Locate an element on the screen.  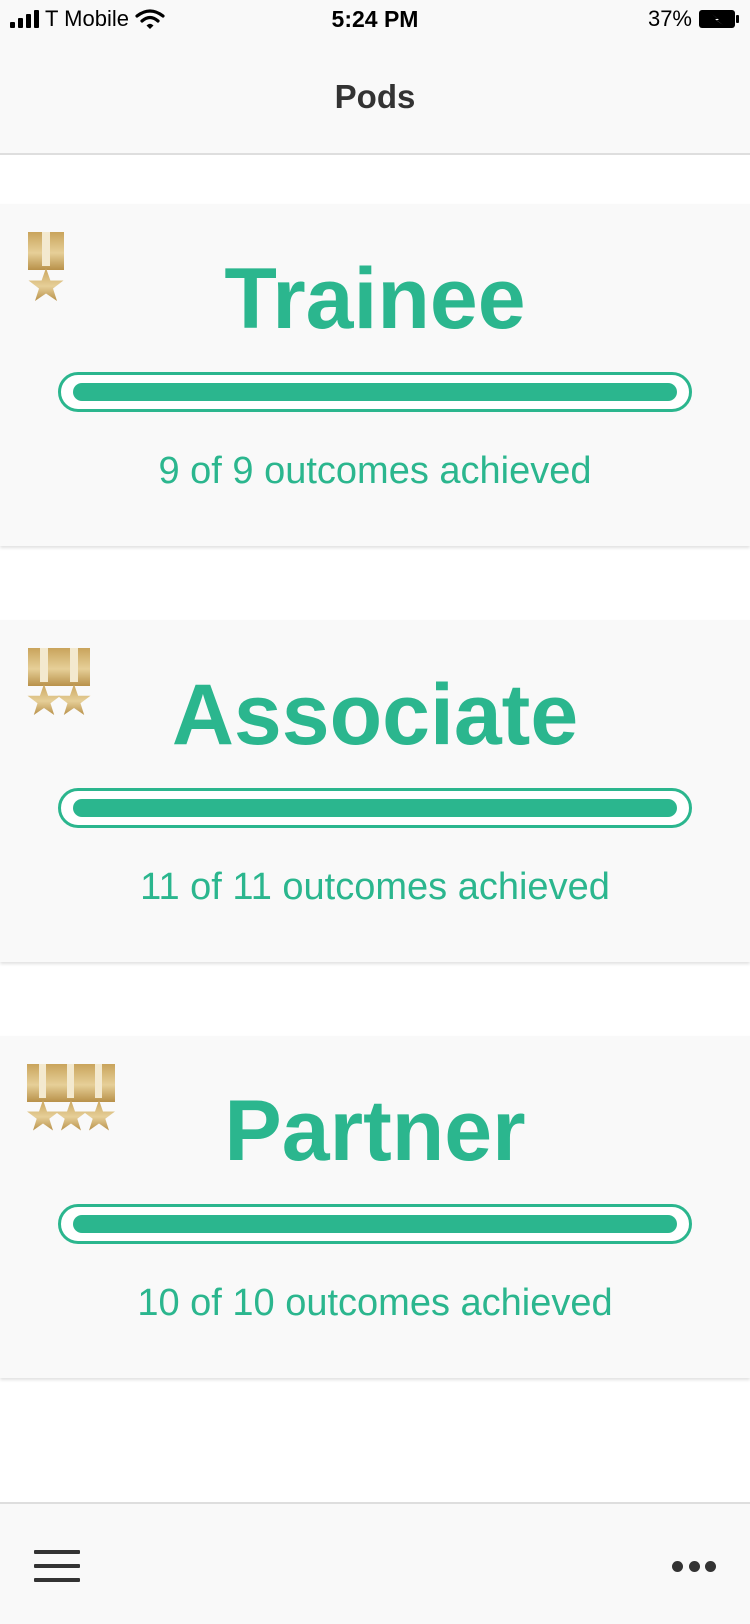
outcomes-summary: 10 of 10 outcomes achieved is located at coordinates (375, 1303).